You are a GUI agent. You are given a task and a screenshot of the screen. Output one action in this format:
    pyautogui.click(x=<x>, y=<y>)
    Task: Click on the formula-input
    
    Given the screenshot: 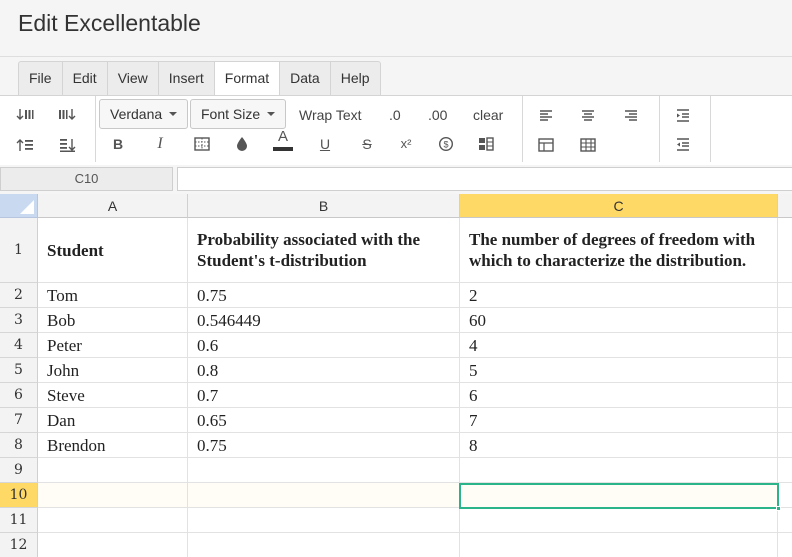 What is the action you would take?
    pyautogui.click(x=484, y=179)
    